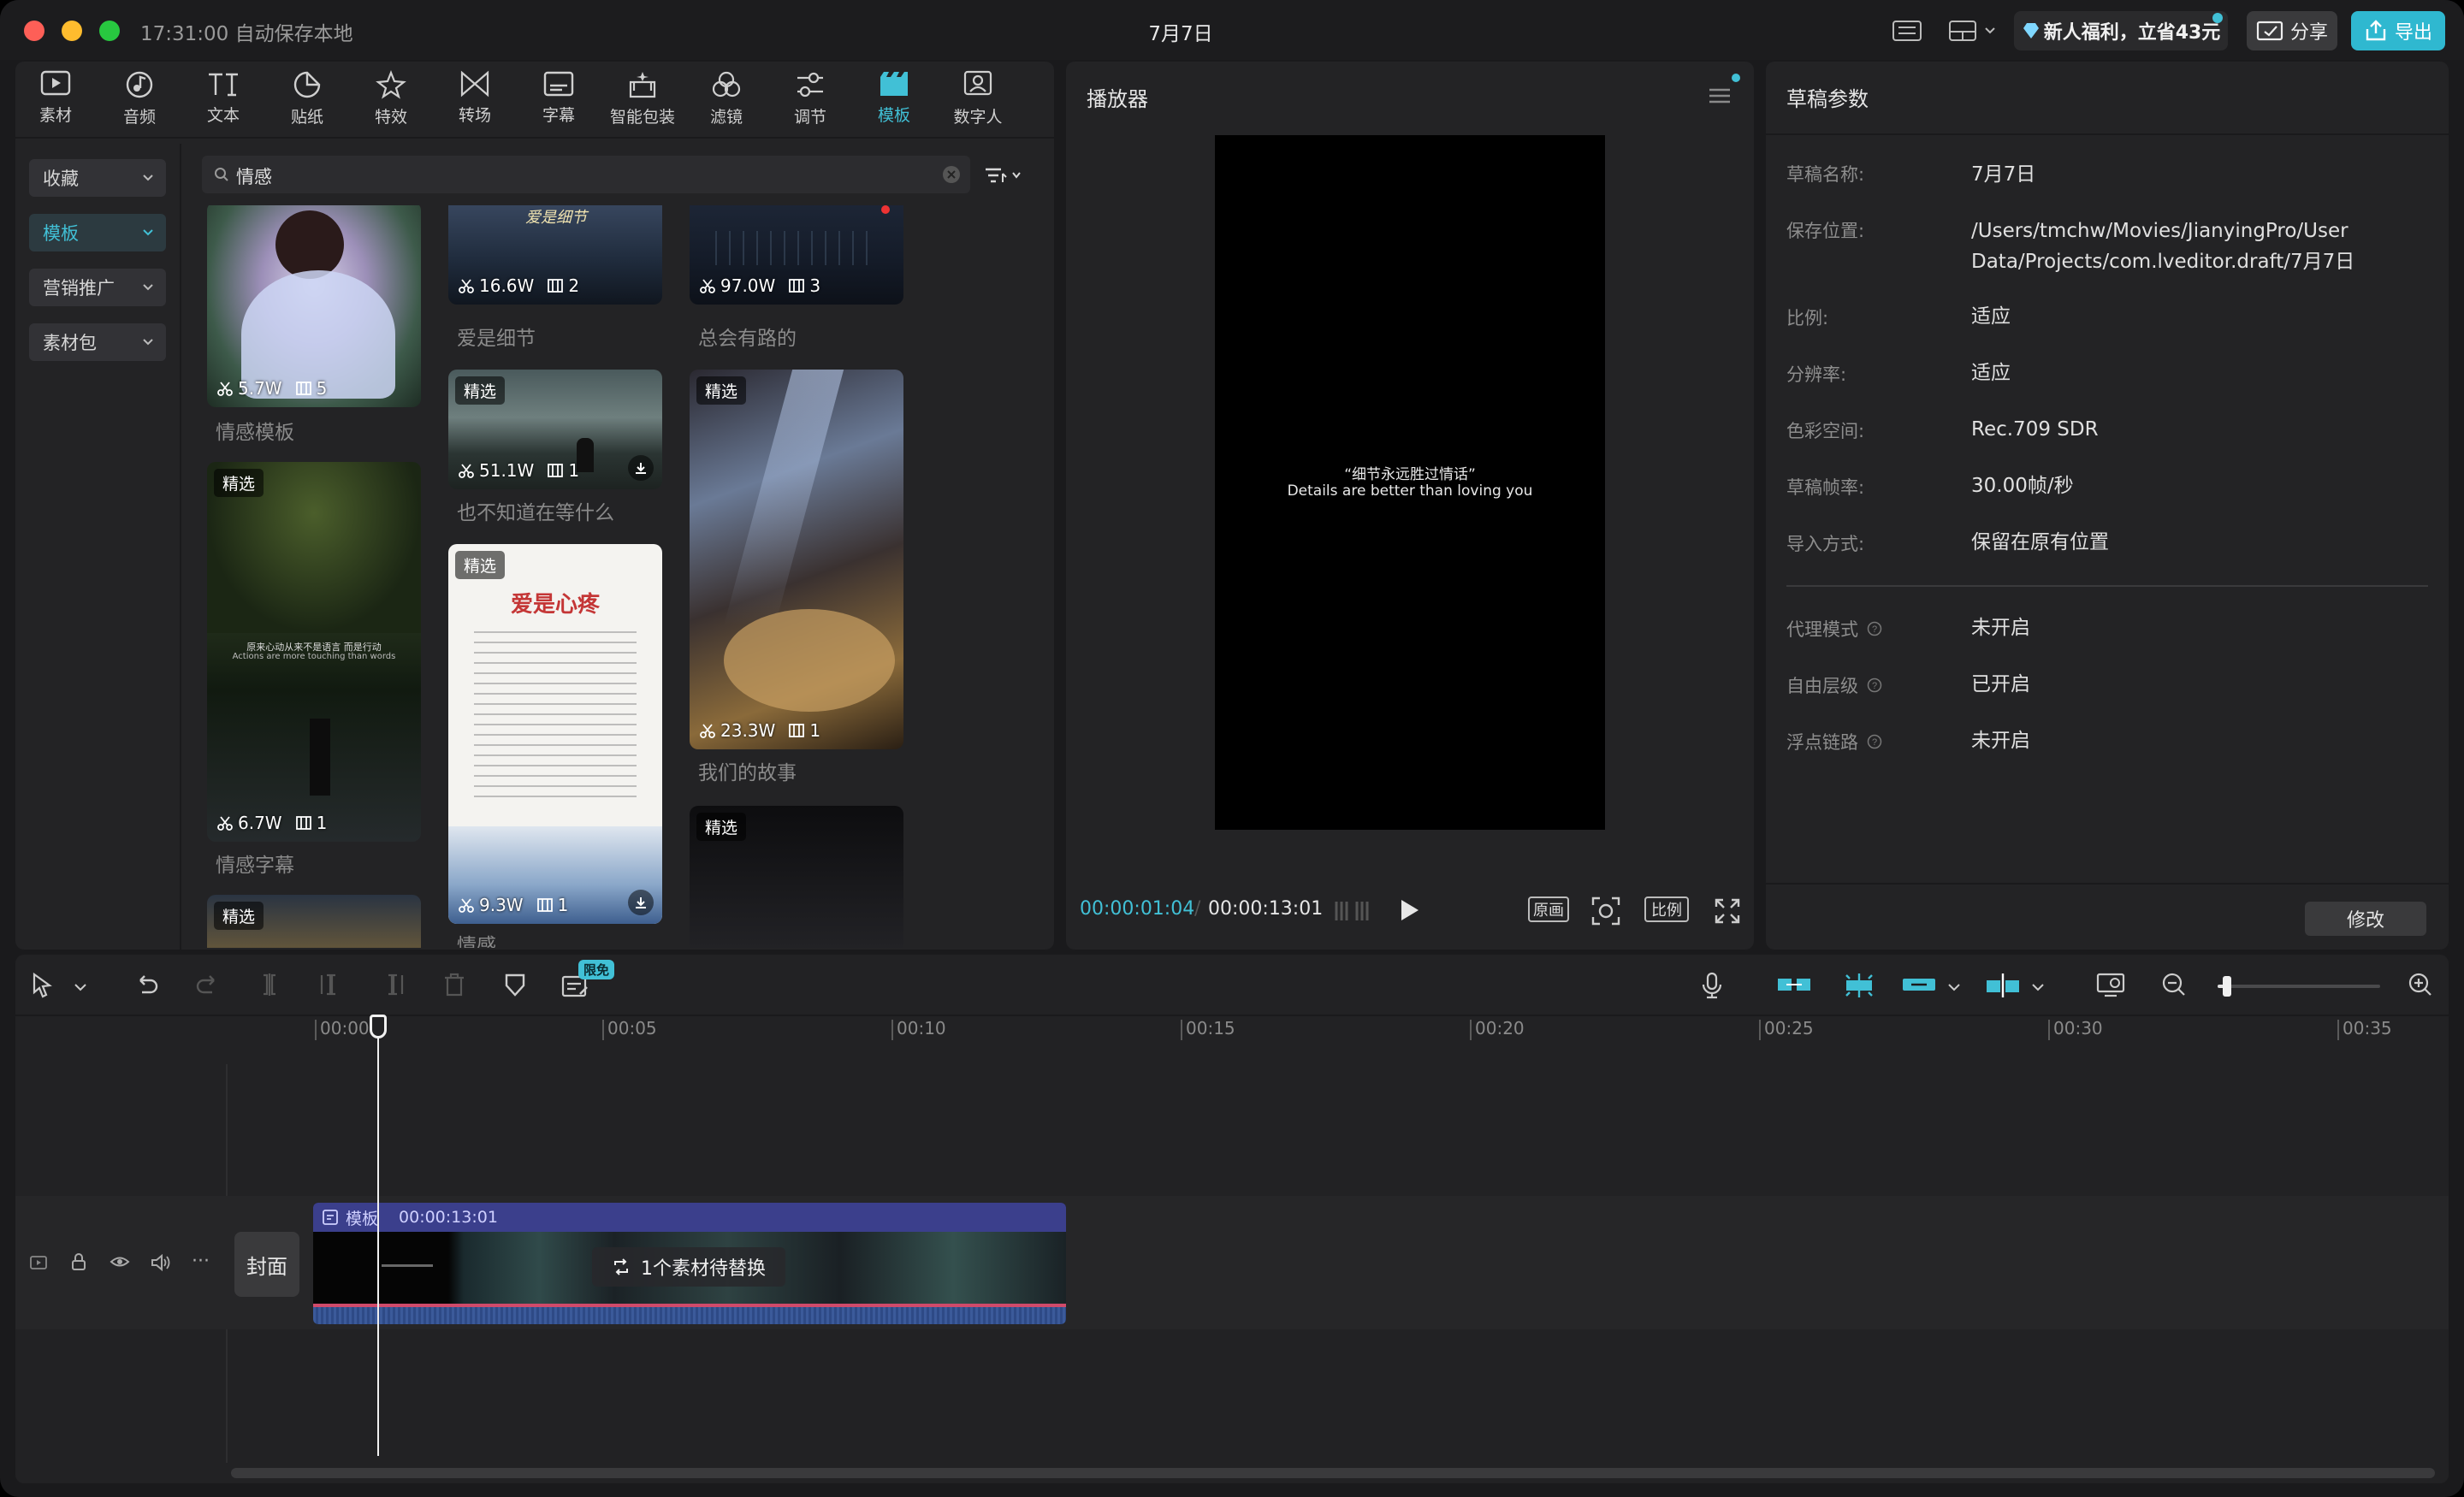 This screenshot has width=2464, height=1497. What do you see at coordinates (307, 101) in the screenshot?
I see `tab-sticker: 贴纸` at bounding box center [307, 101].